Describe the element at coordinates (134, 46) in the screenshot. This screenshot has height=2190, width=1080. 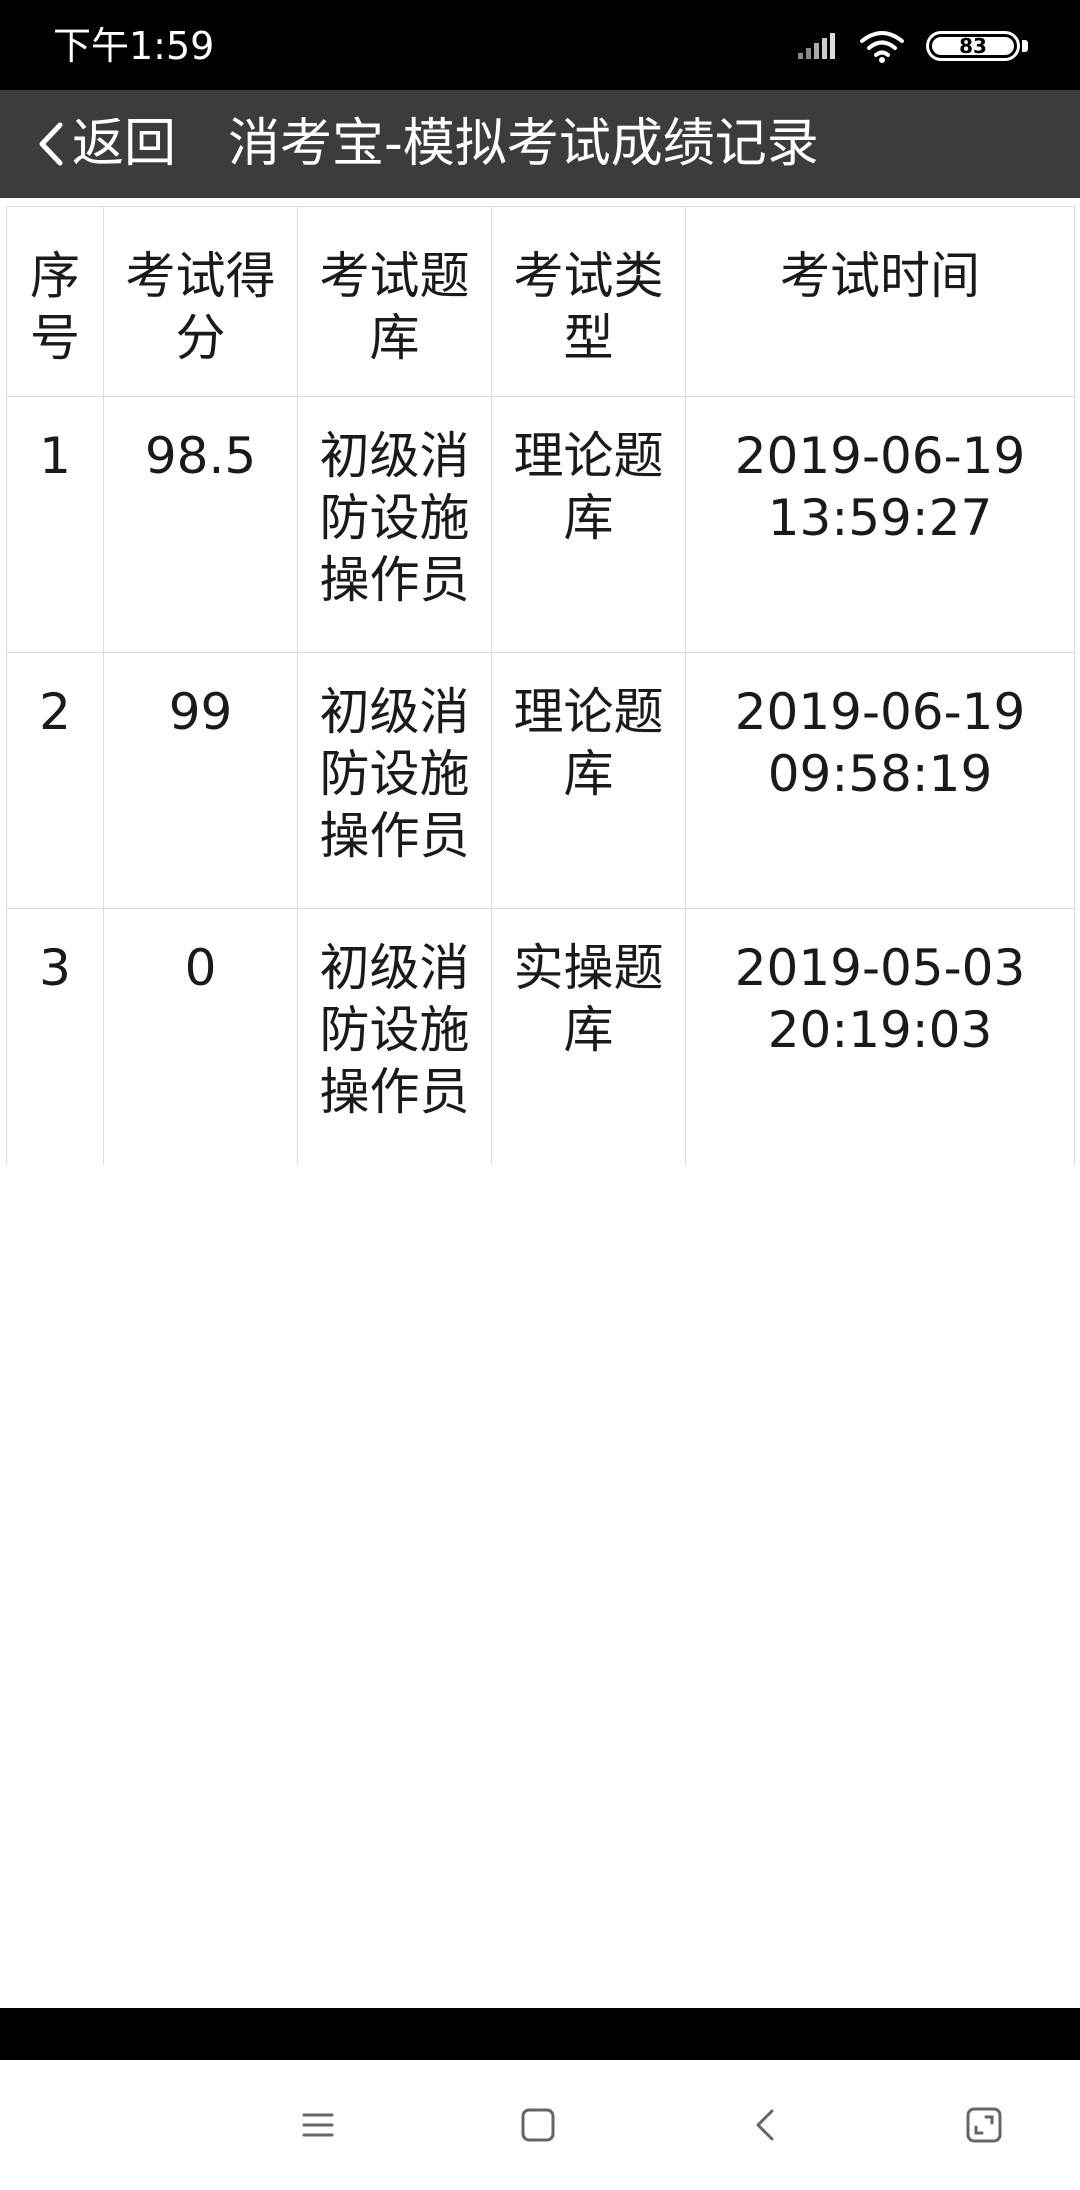
I see `status-time: 下午1:59` at that location.